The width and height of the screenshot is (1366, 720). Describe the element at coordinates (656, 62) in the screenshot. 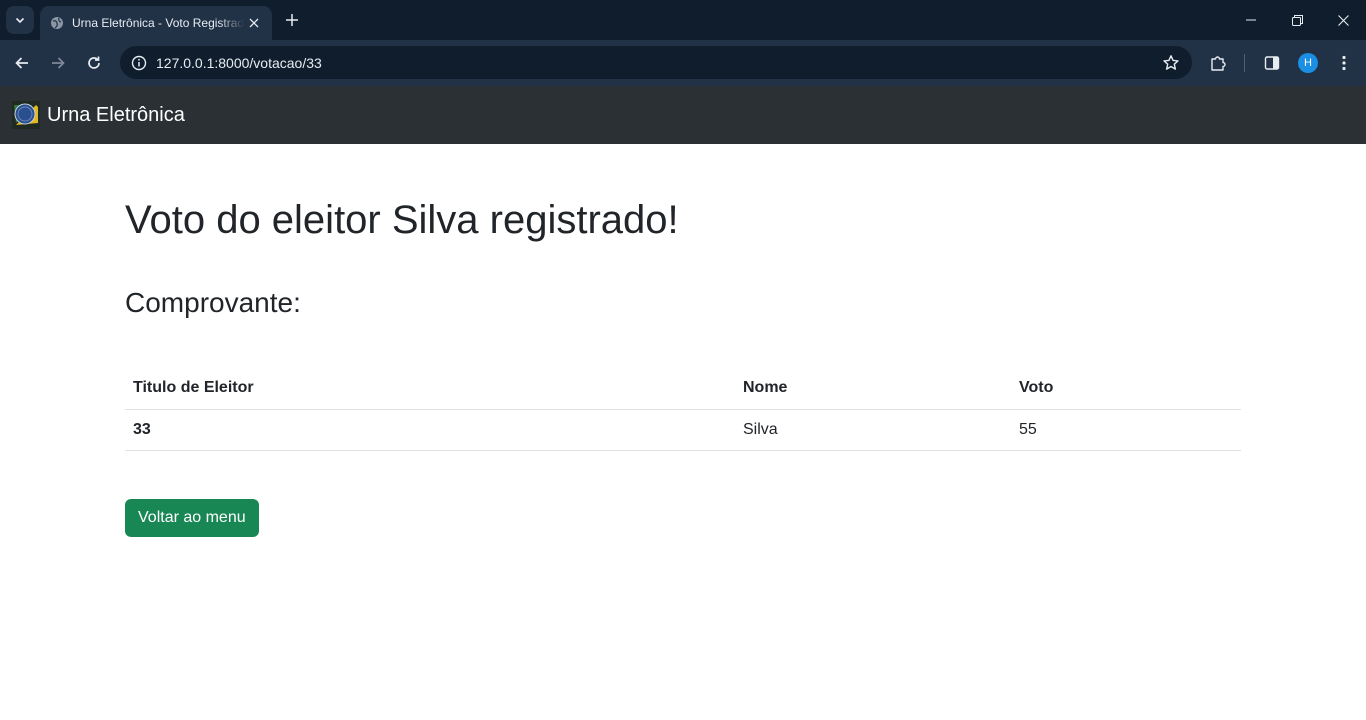

I see `address-bar: 127.0.0.1:8000/votacao/33` at that location.